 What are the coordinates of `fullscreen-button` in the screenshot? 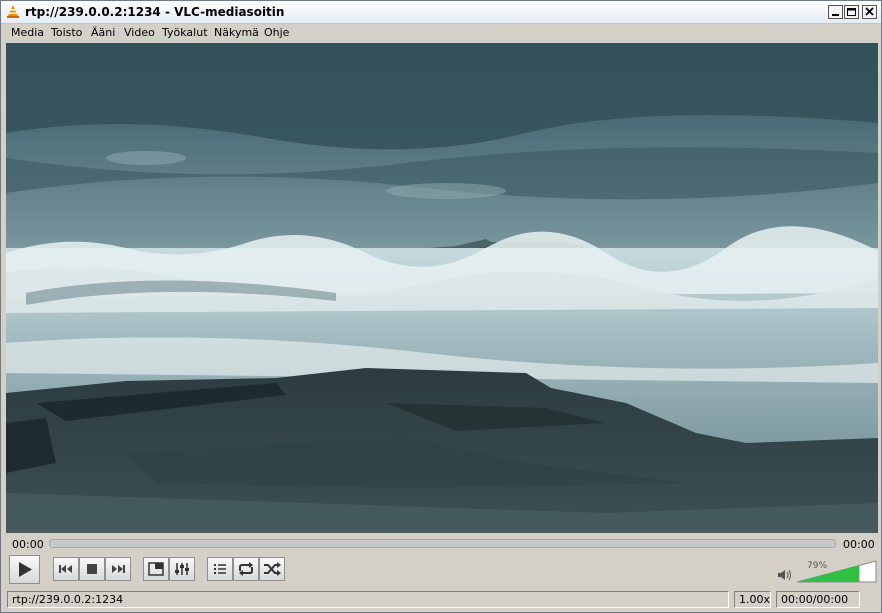 It's located at (156, 569).